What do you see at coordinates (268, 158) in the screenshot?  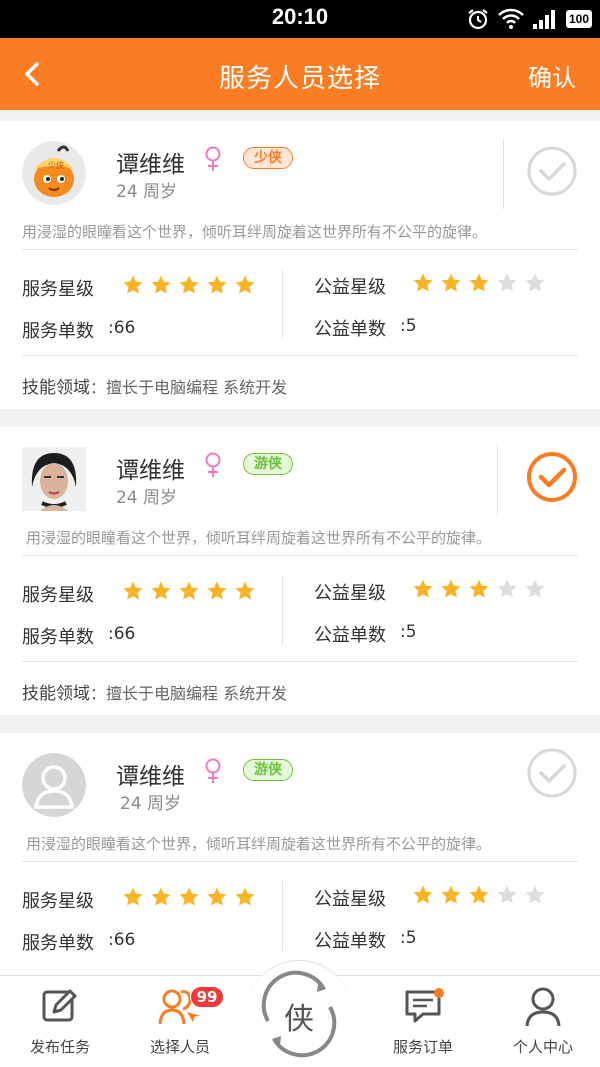 I see `rank-badge: 少侠` at bounding box center [268, 158].